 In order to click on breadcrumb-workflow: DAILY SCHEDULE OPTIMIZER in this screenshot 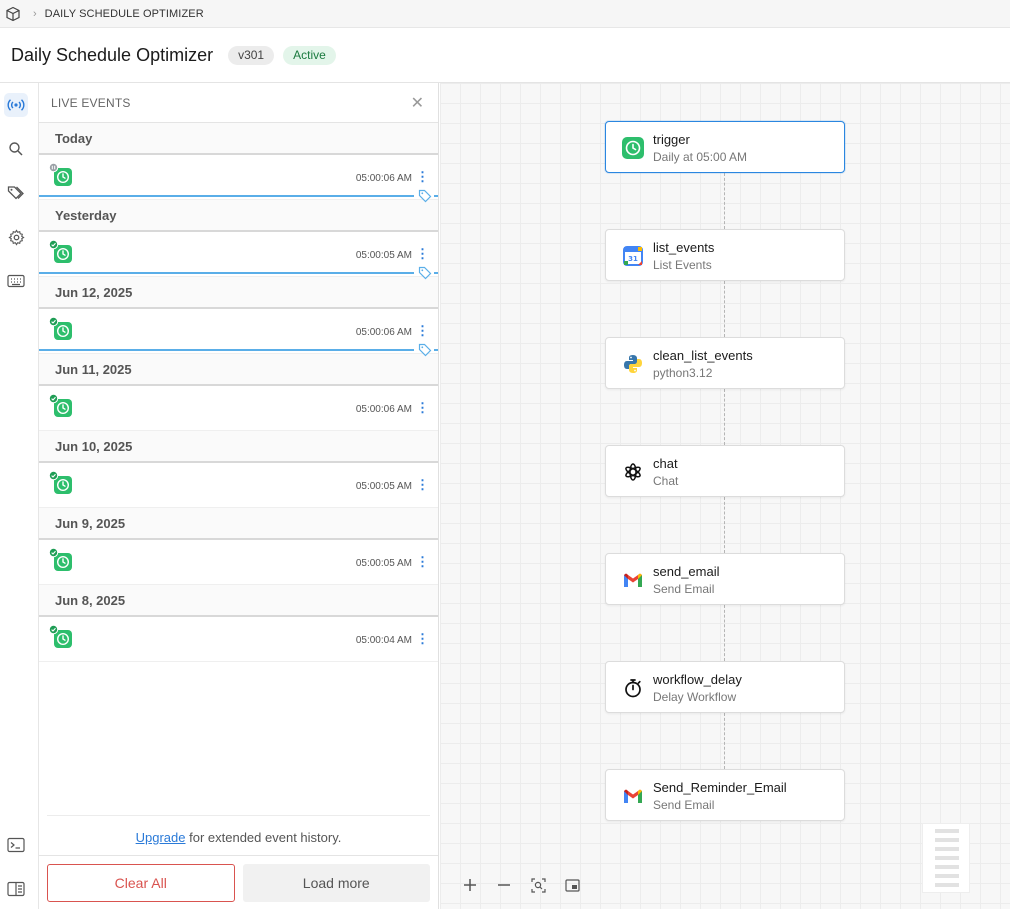, I will do `click(124, 14)`.